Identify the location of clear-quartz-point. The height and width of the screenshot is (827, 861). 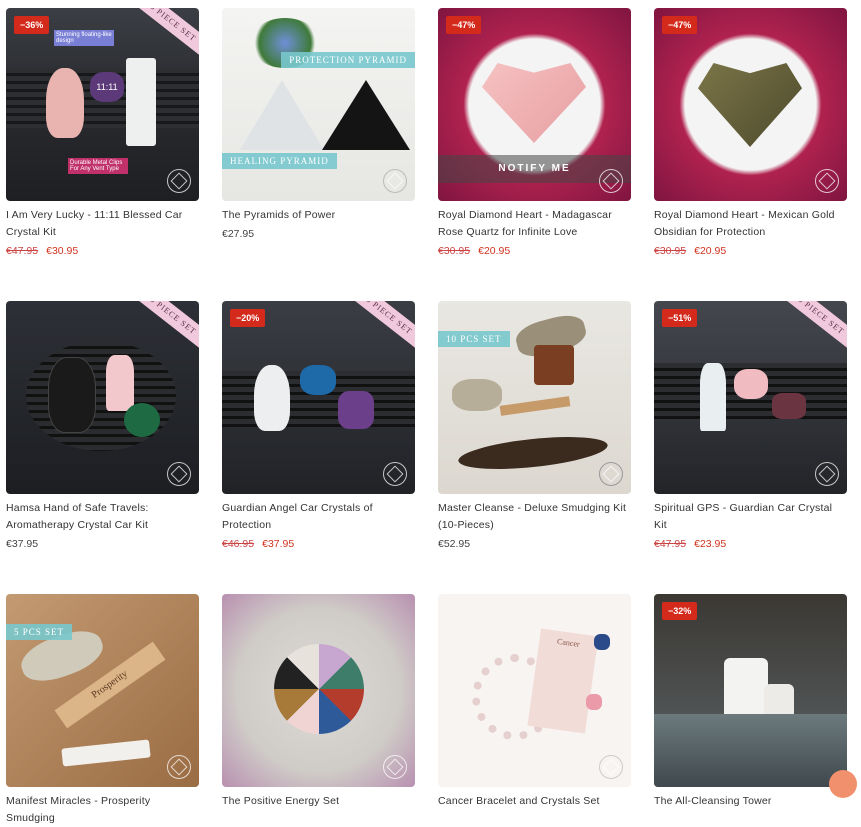
(713, 397).